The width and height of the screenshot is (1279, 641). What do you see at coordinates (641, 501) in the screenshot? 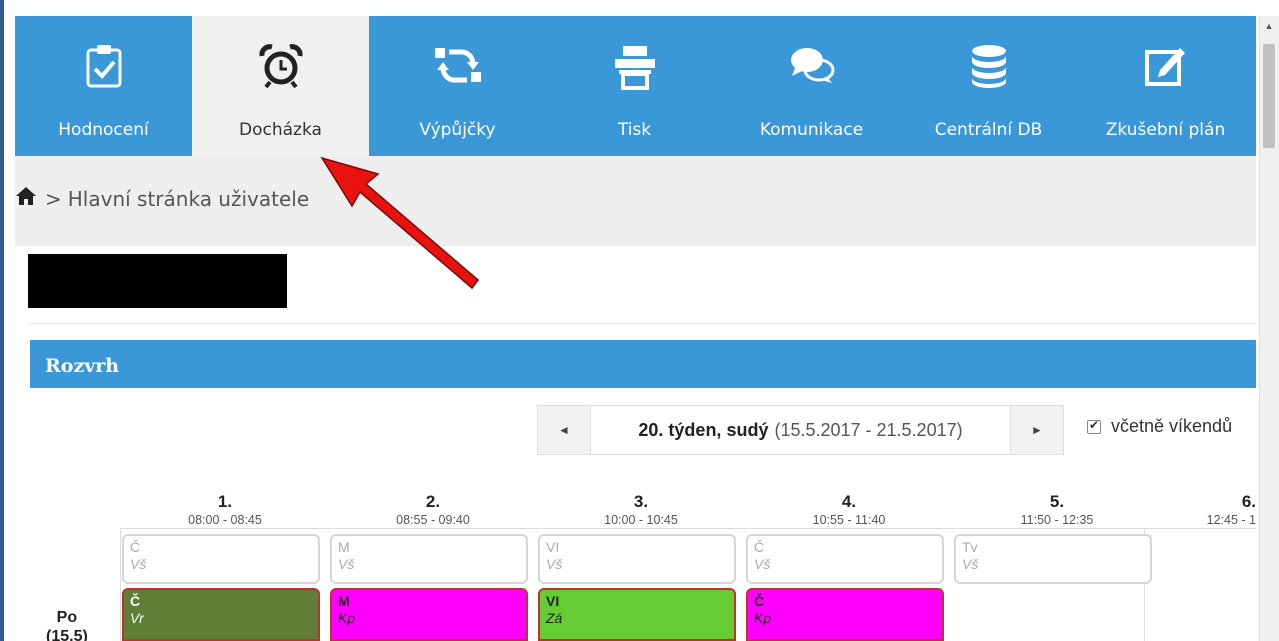
I see `period-number: 3.` at bounding box center [641, 501].